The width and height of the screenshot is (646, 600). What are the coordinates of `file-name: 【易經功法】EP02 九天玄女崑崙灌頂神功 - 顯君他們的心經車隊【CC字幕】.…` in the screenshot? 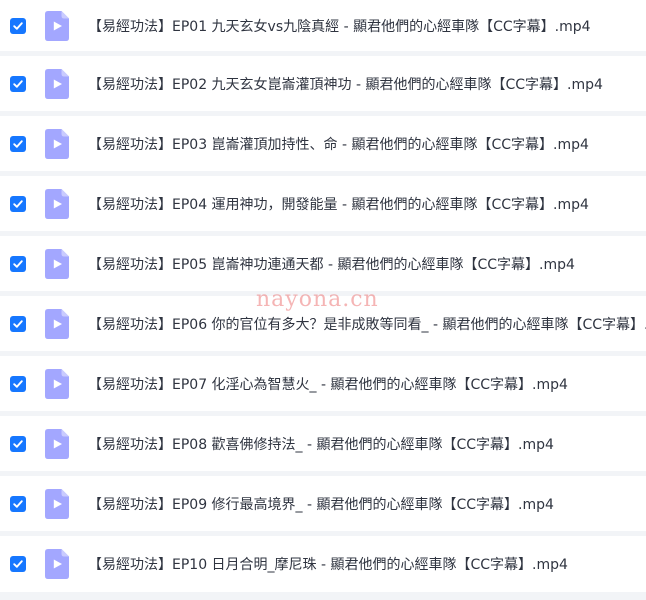 It's located at (345, 84).